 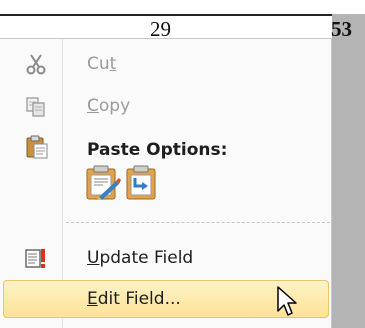 I want to click on menu-item-label: Cut, so click(x=102, y=64).